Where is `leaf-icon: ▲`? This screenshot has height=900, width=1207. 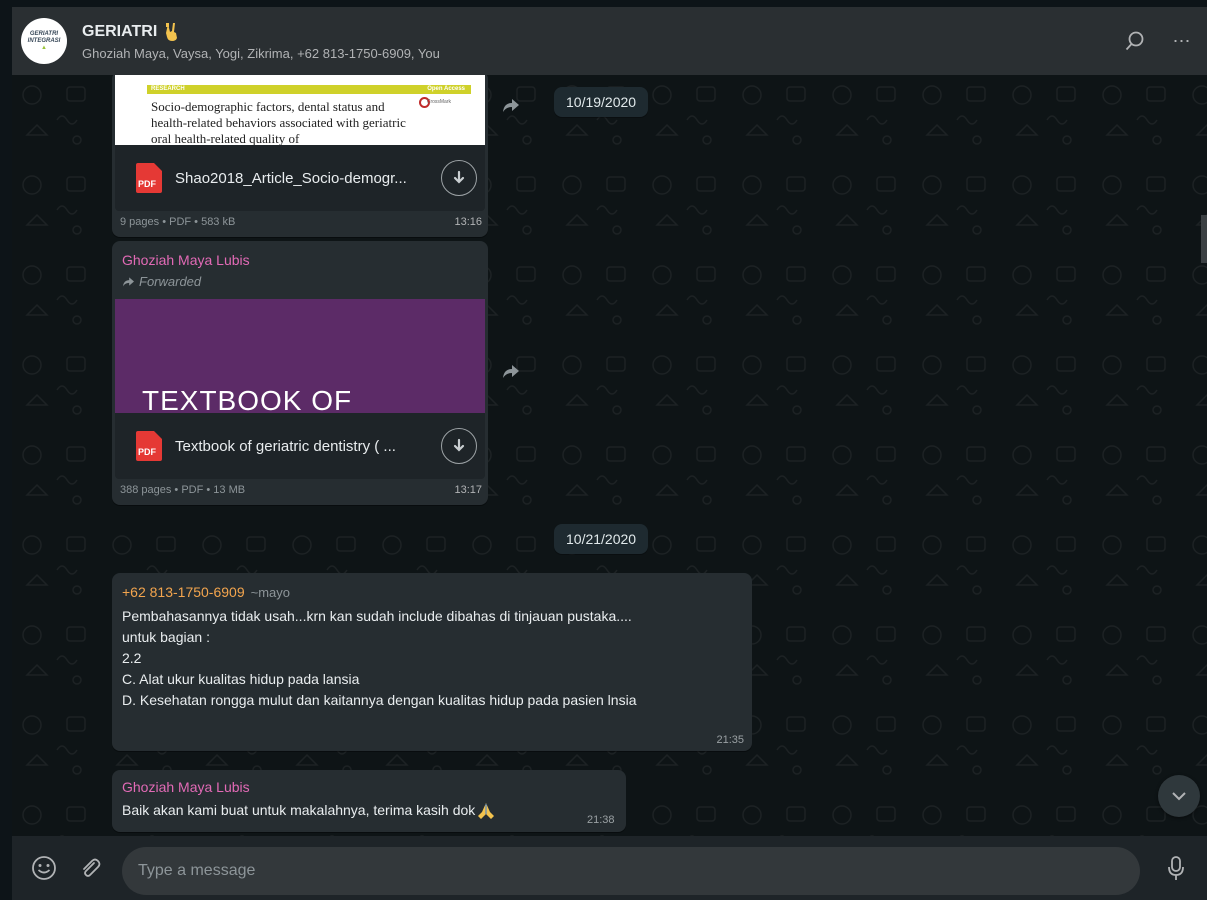
leaf-icon: ▲ is located at coordinates (44, 48).